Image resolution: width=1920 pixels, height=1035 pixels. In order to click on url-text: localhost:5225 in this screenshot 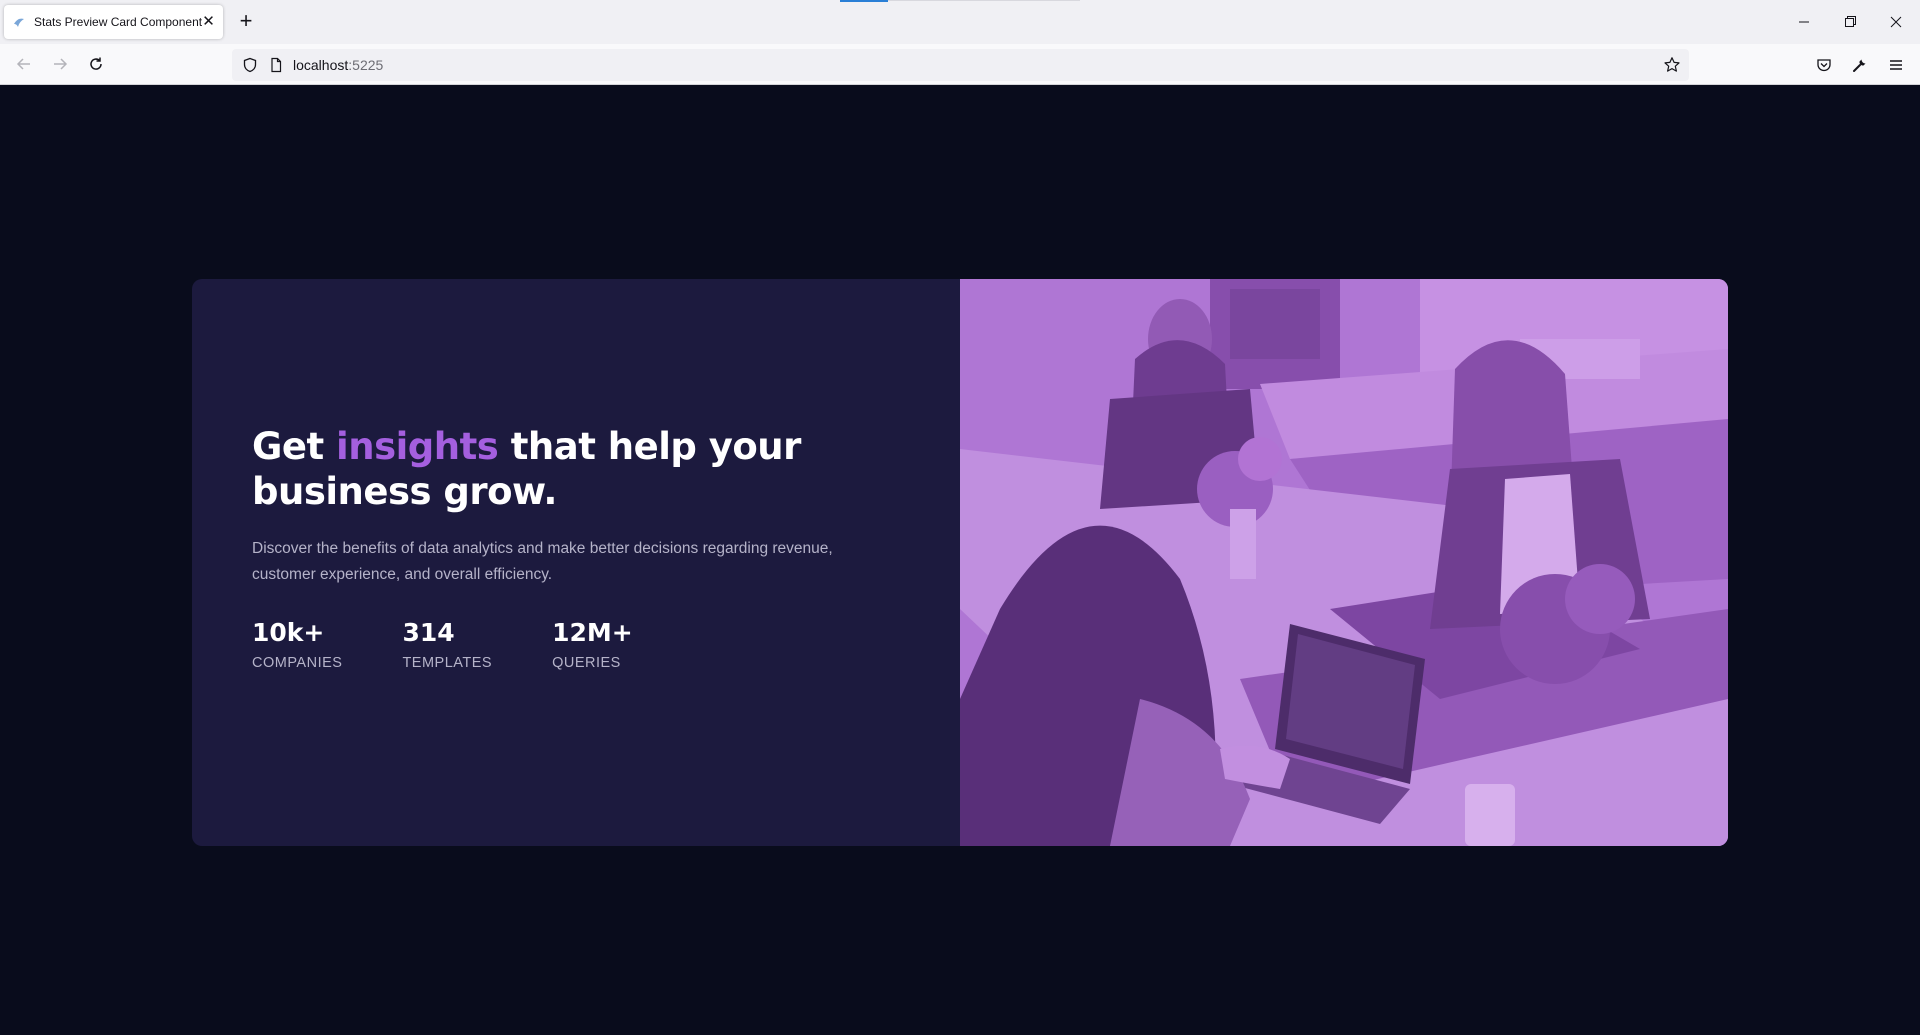, I will do `click(338, 65)`.